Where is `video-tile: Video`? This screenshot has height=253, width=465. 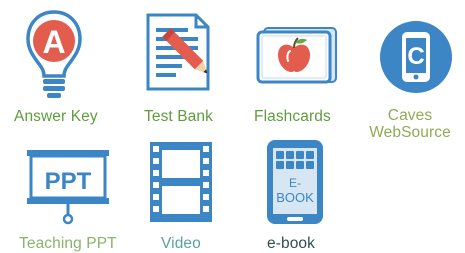 video-tile: Video is located at coordinates (185, 196).